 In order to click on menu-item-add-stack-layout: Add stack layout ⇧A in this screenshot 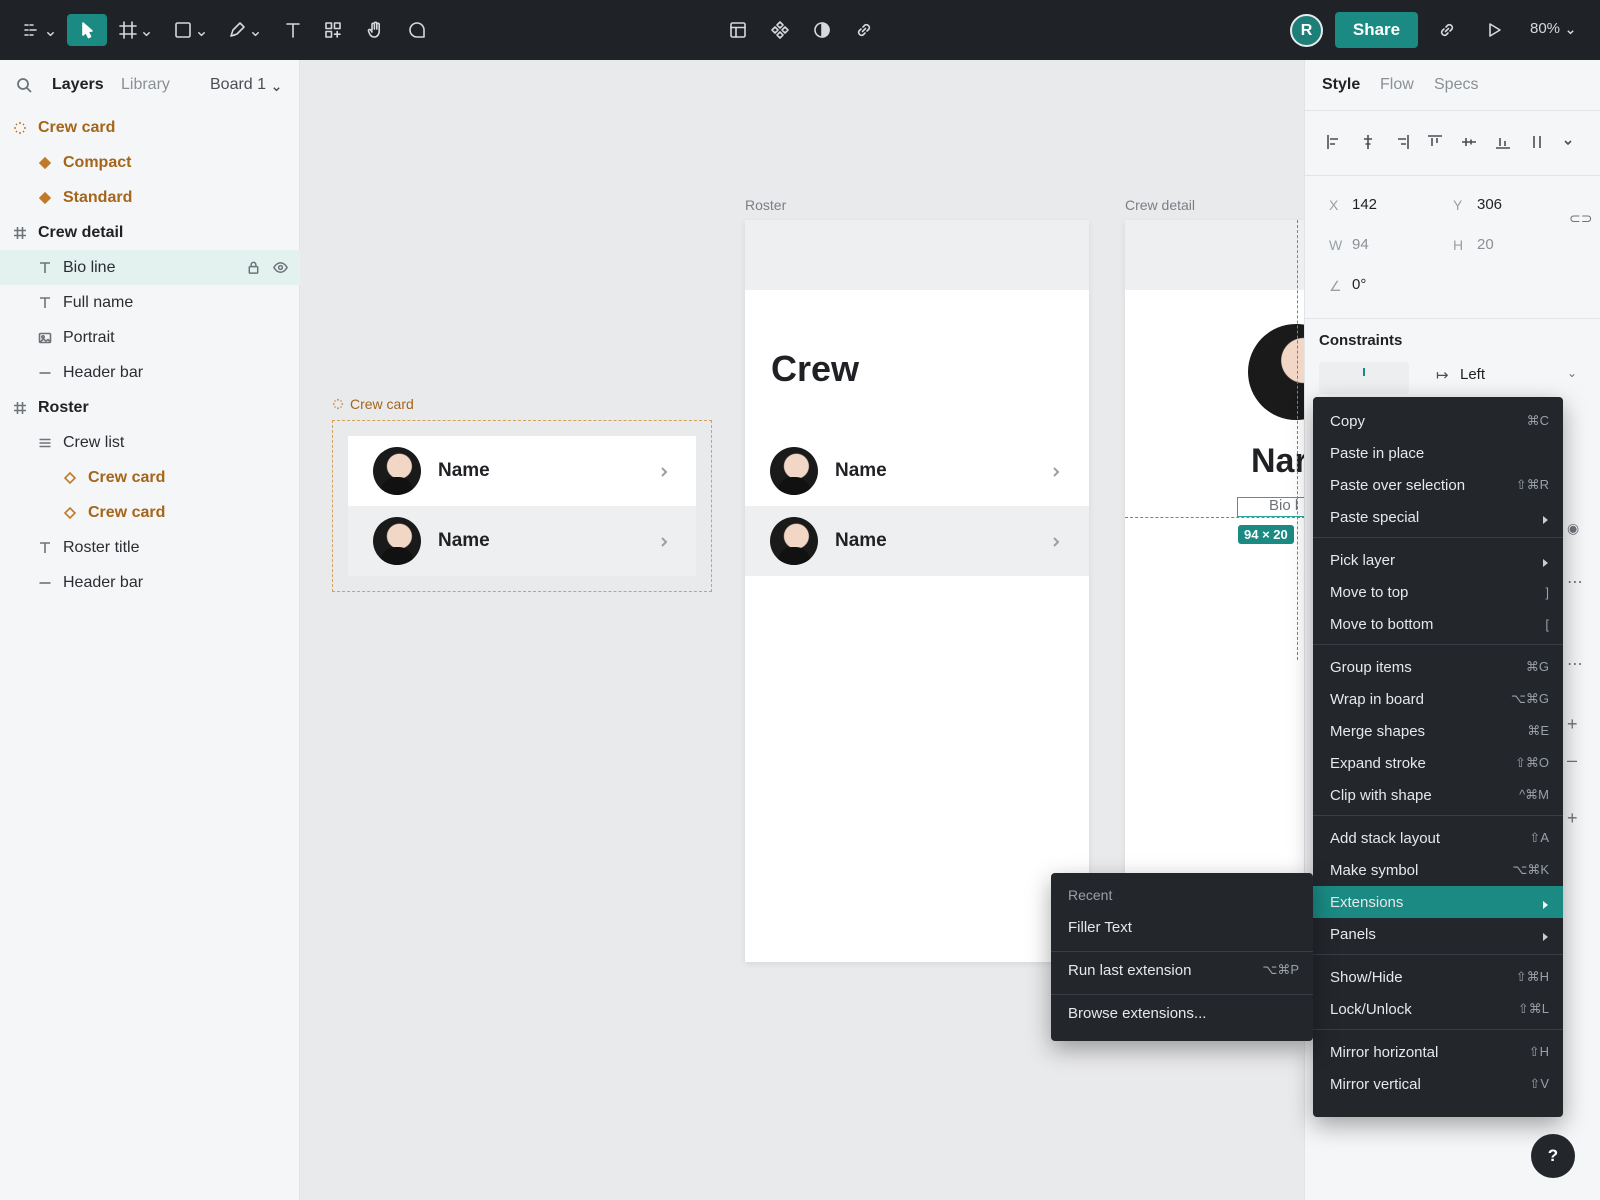, I will do `click(1438, 838)`.